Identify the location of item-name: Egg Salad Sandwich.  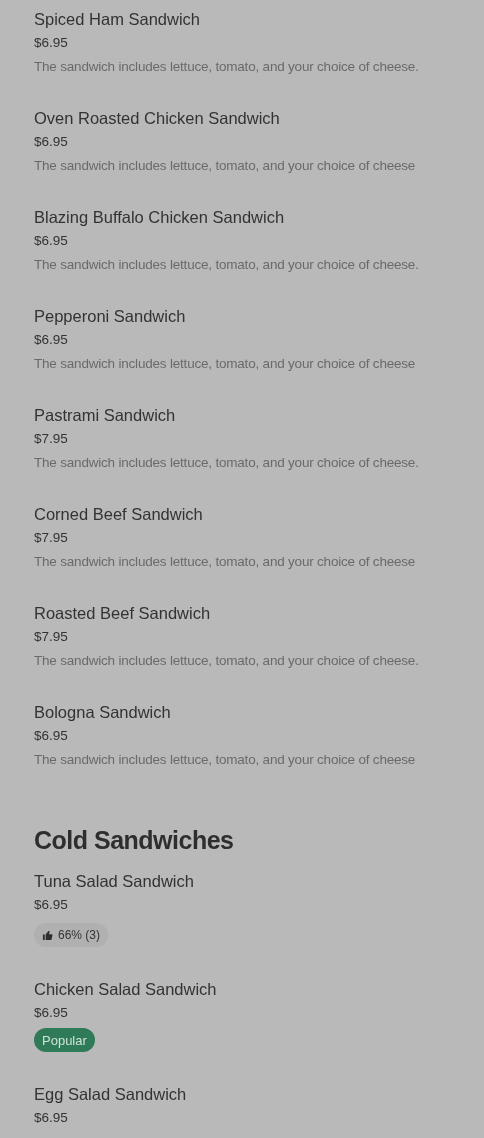
(110, 1094).